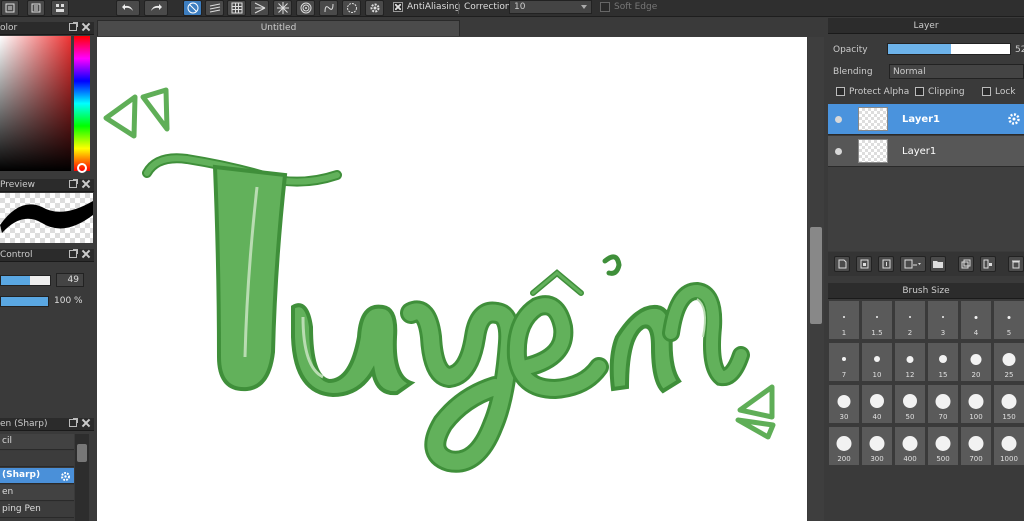 The height and width of the screenshot is (521, 1024). Describe the element at coordinates (82, 168) in the screenshot. I see `hue-handle` at that location.